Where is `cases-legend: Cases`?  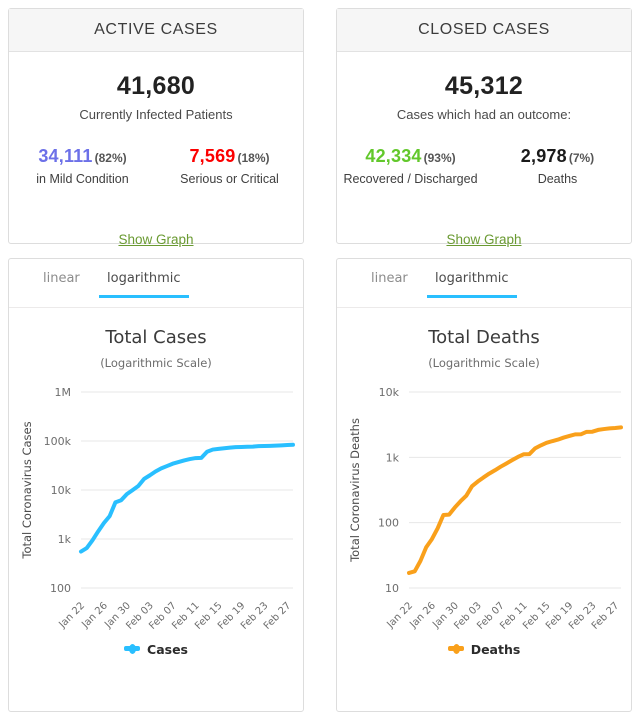
cases-legend: Cases is located at coordinates (156, 649).